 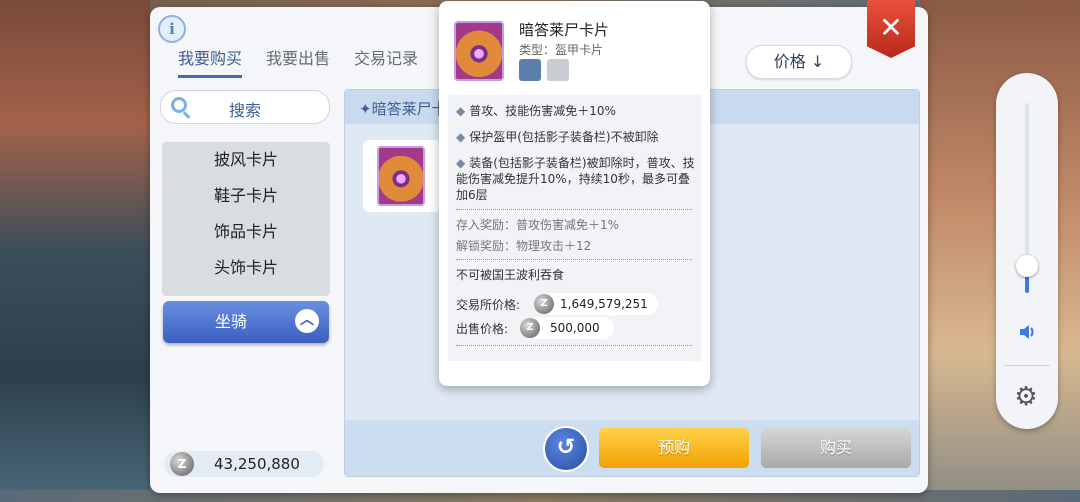 I want to click on sell-price-label: 出售价格:, so click(x=482, y=329).